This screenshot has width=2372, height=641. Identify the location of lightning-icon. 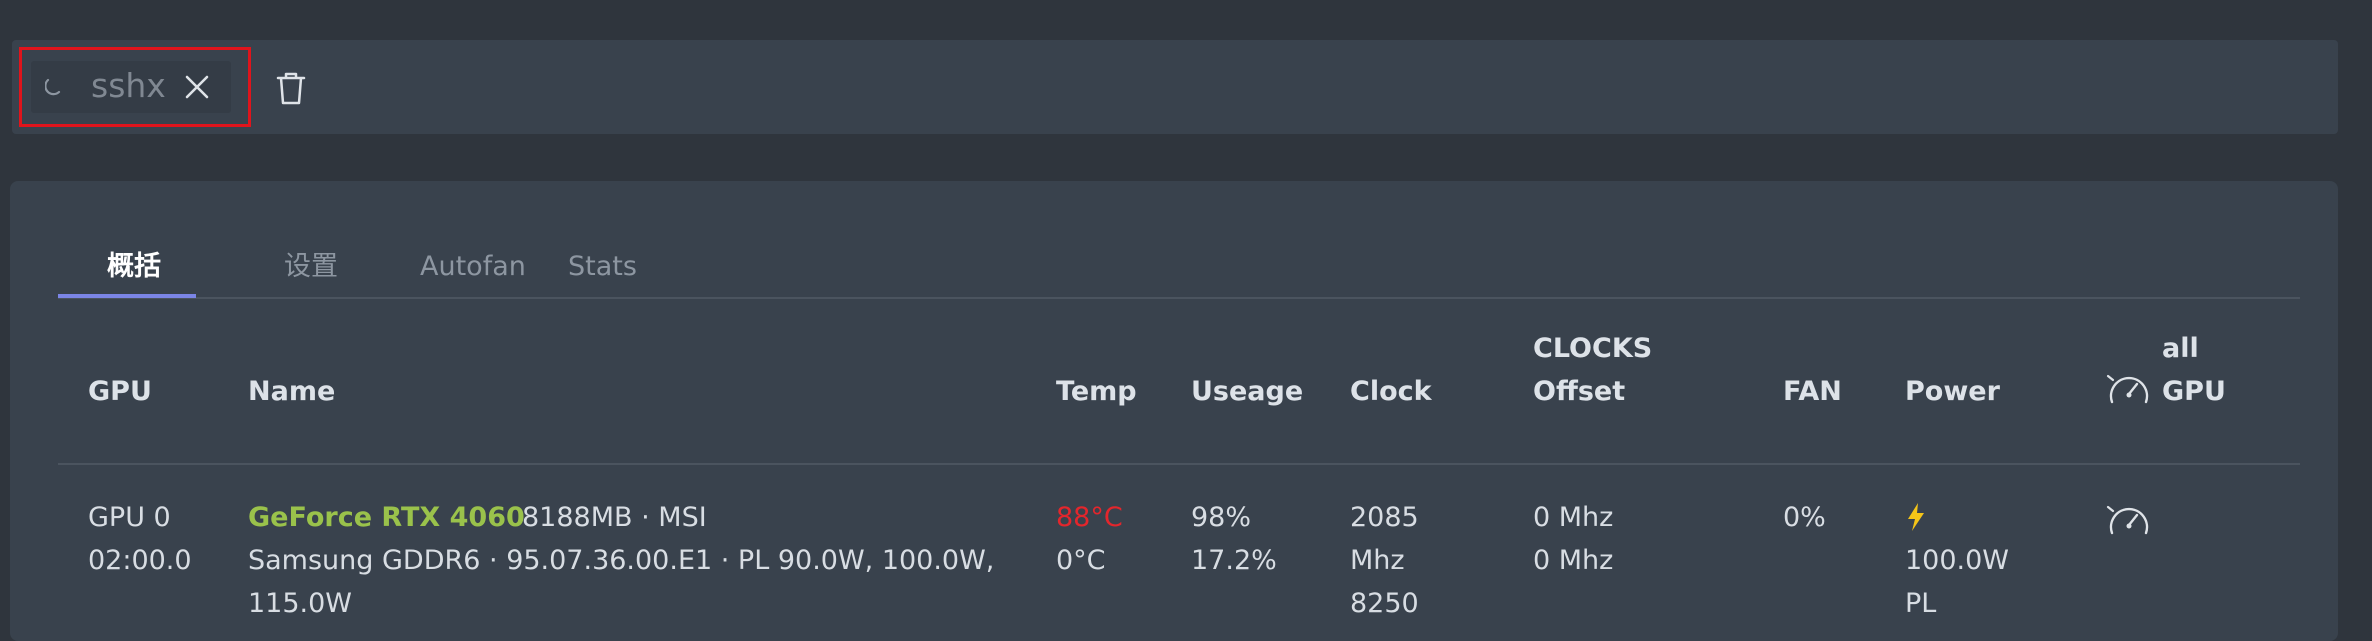
(1916, 517).